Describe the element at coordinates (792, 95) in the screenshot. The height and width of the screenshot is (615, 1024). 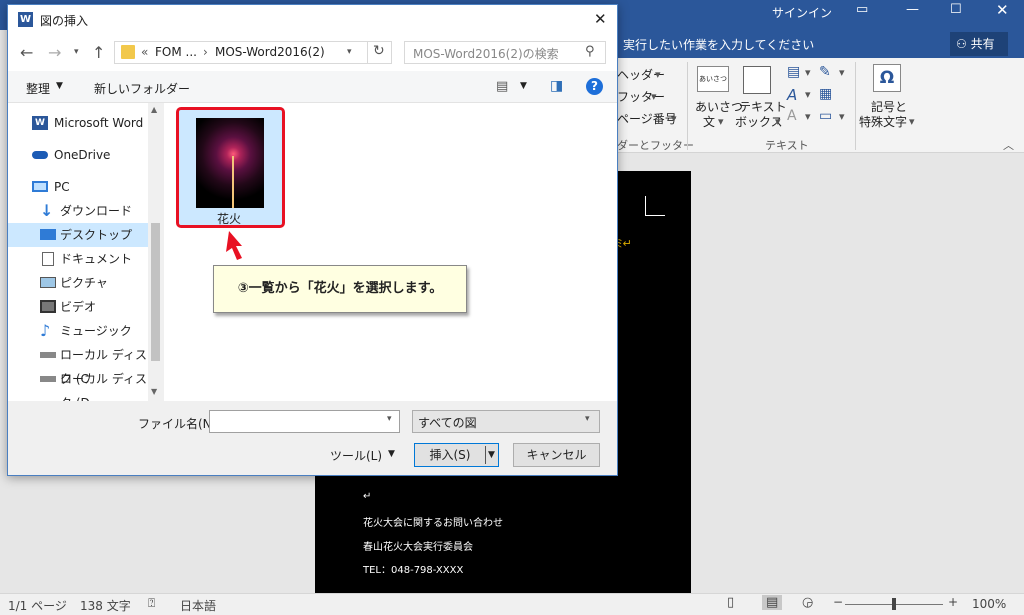
I see `wordart-icon: A` at that location.